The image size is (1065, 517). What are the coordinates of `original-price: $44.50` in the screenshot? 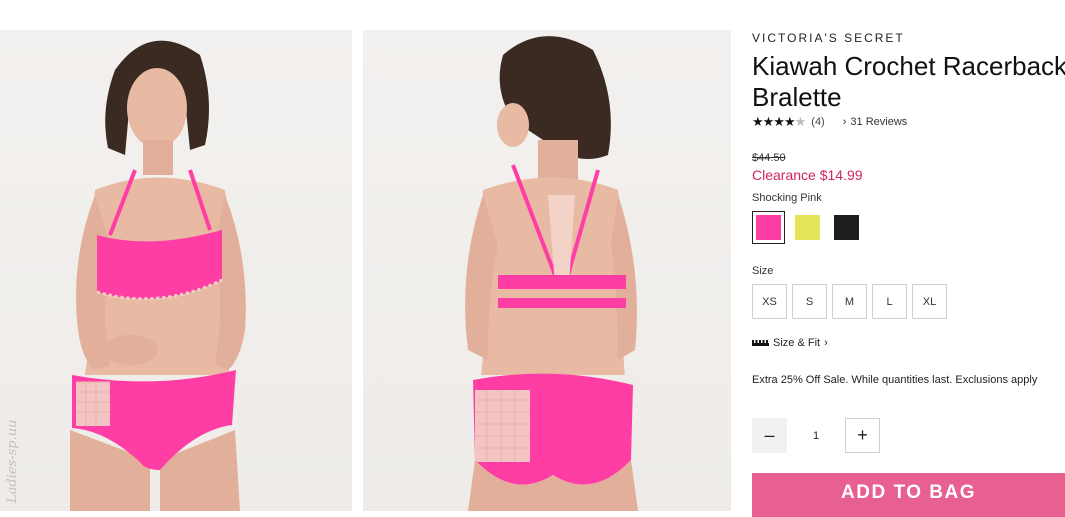 It's located at (769, 158).